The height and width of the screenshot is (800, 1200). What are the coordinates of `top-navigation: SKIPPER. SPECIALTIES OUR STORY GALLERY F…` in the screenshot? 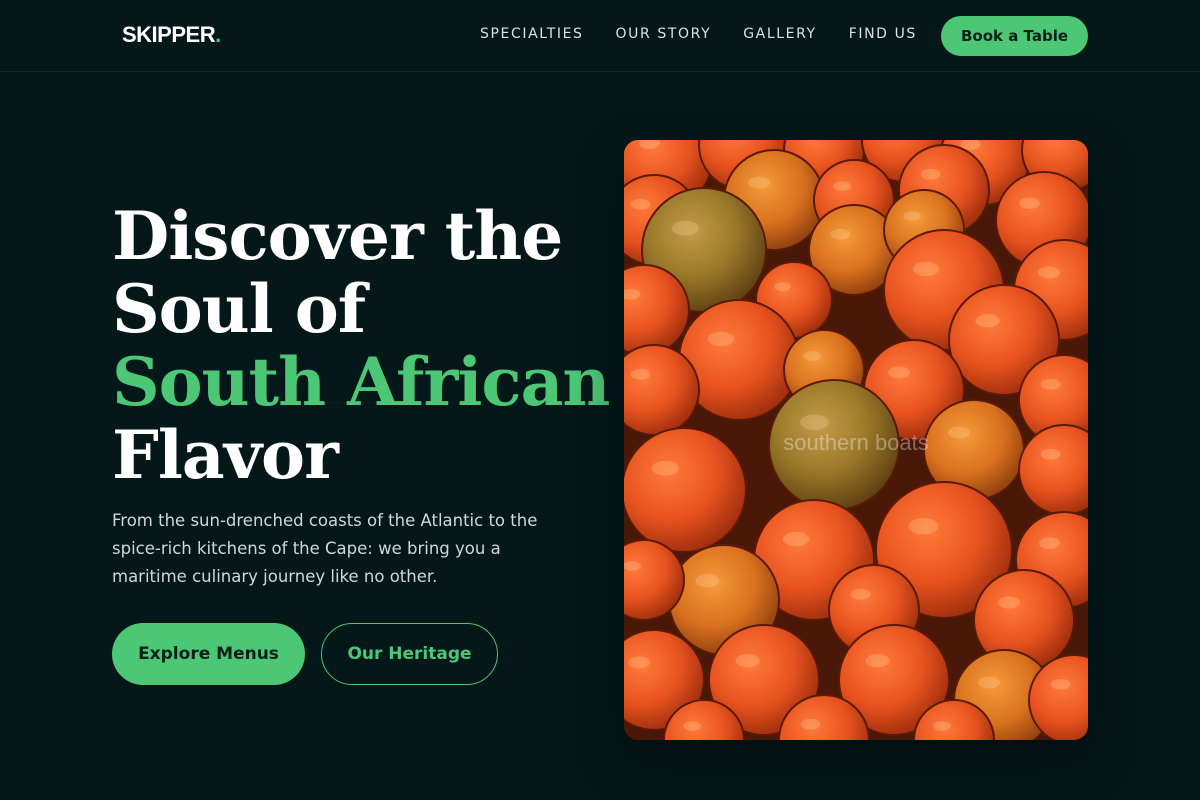 It's located at (600, 36).